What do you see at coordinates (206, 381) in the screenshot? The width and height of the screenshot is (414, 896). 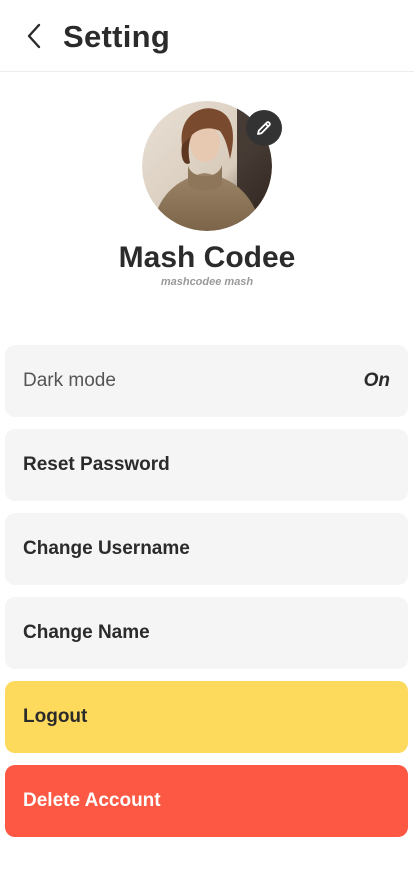 I see `dark-mode-toggle: Dark mode On` at bounding box center [206, 381].